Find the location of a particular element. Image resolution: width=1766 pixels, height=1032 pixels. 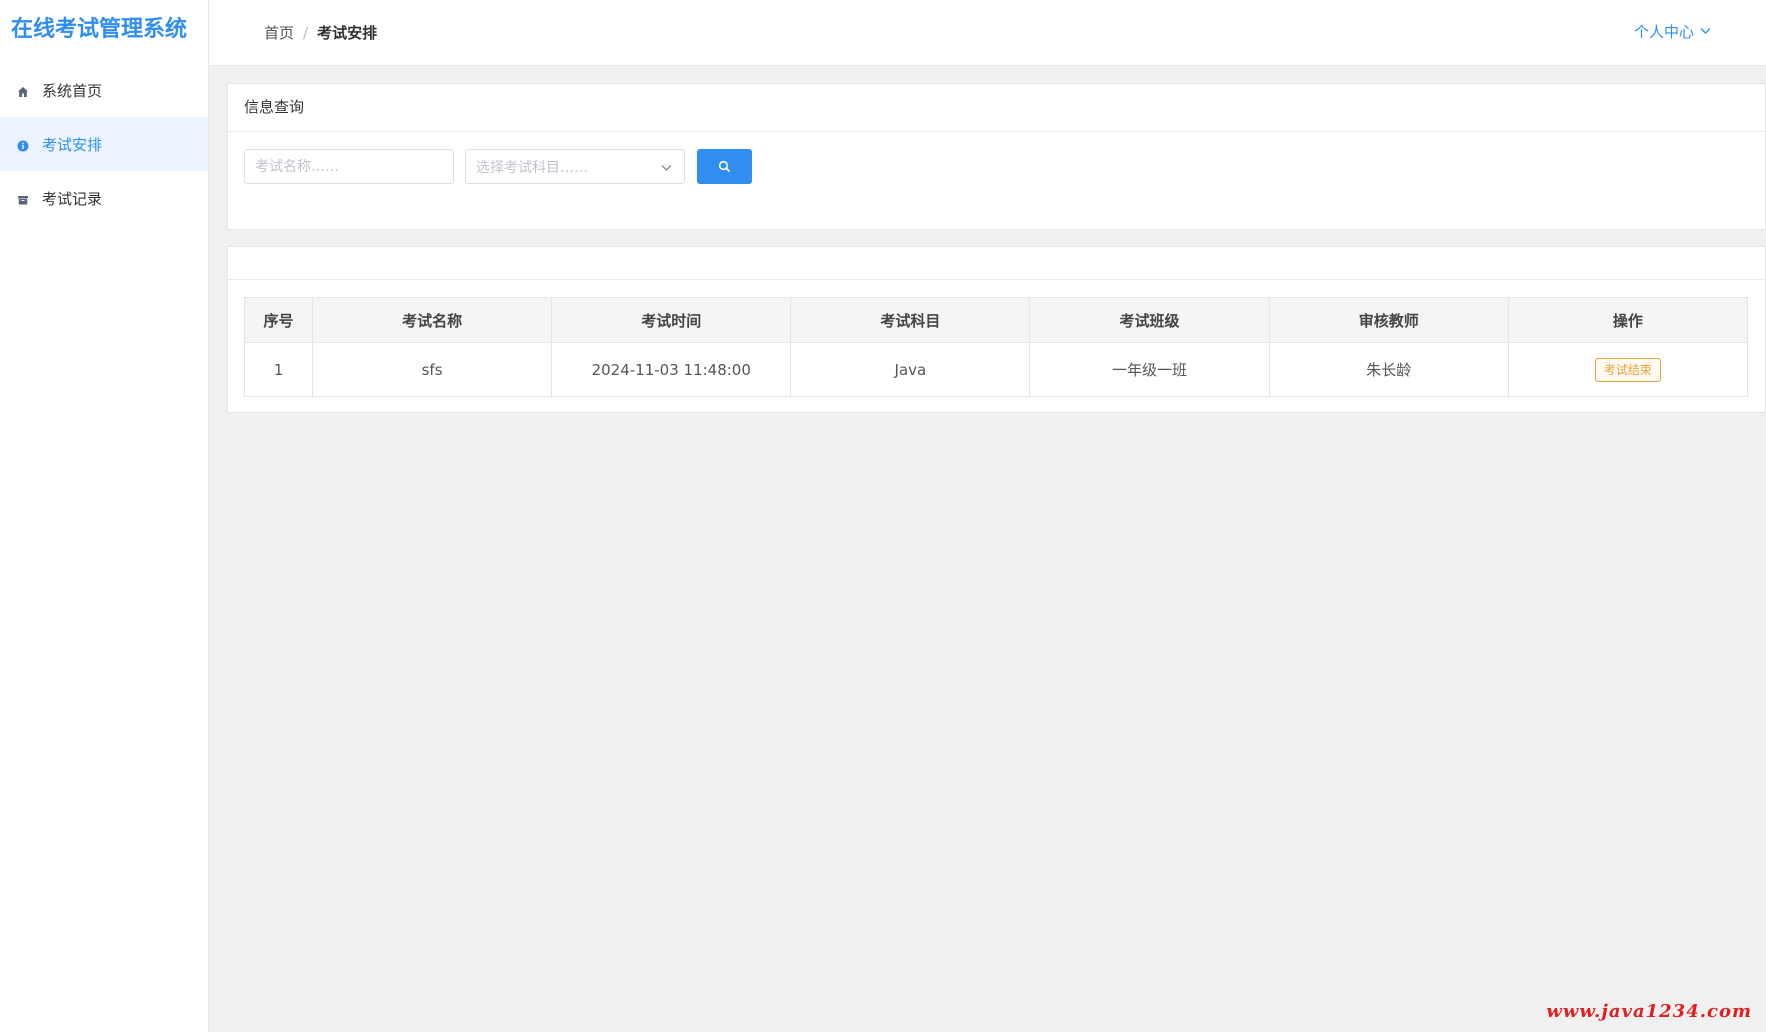

watermark-text: www.java1234.com is located at coordinates (1649, 1011).